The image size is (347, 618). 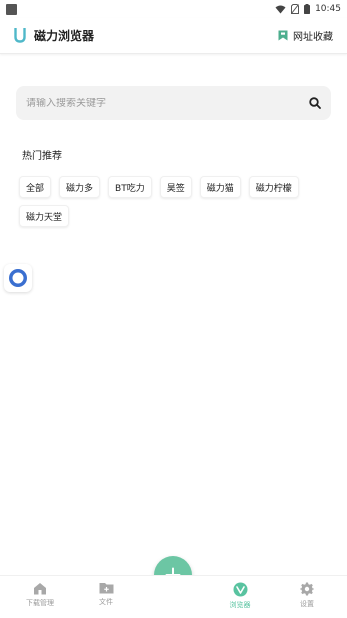 I want to click on bottom-nav: 下载管理 文件 浏览器 设置, so click(x=173, y=596).